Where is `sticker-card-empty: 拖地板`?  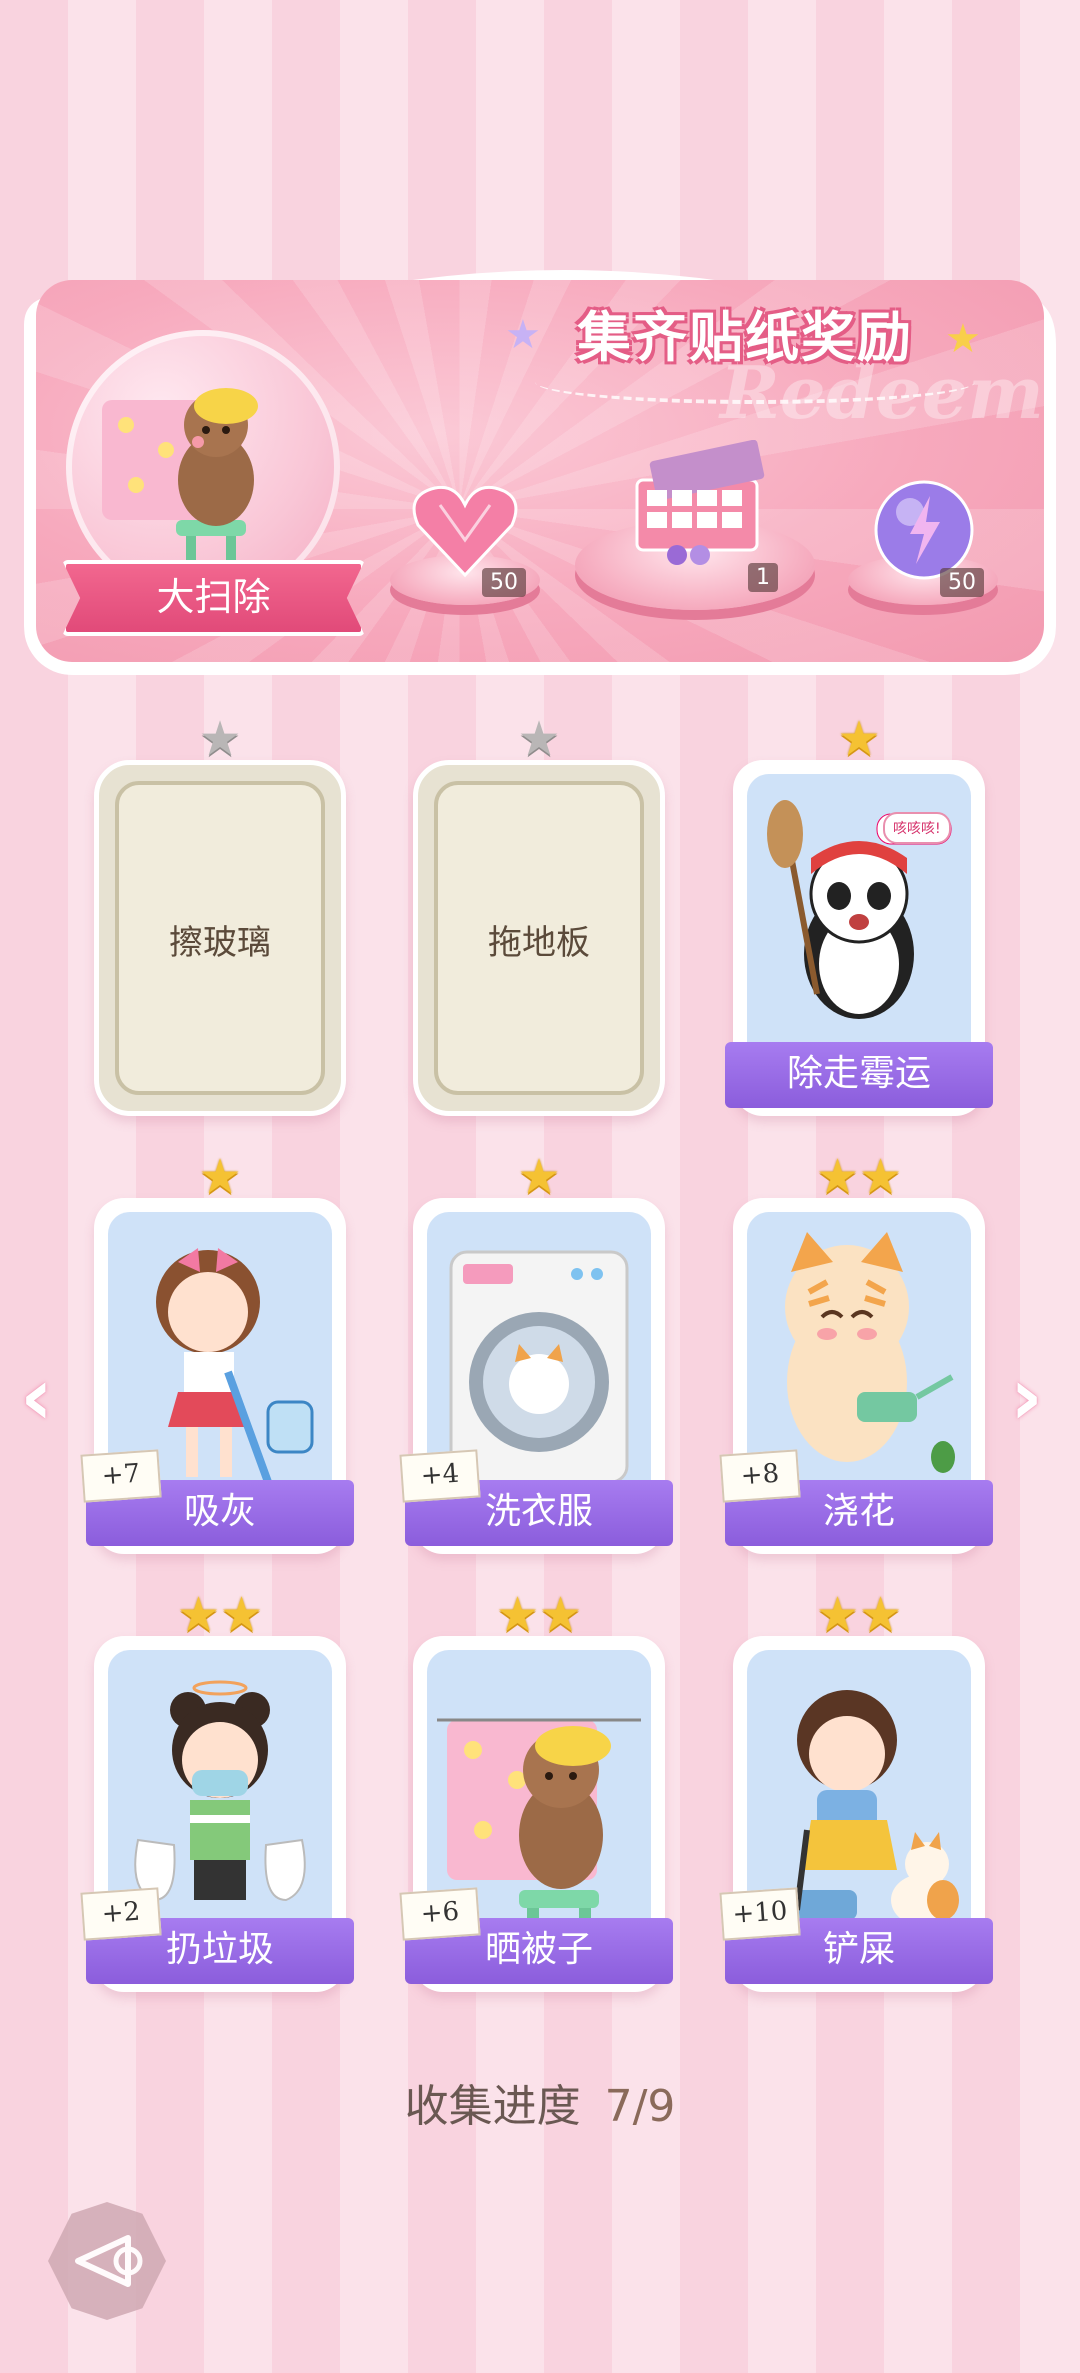 sticker-card-empty: 拖地板 is located at coordinates (539, 938).